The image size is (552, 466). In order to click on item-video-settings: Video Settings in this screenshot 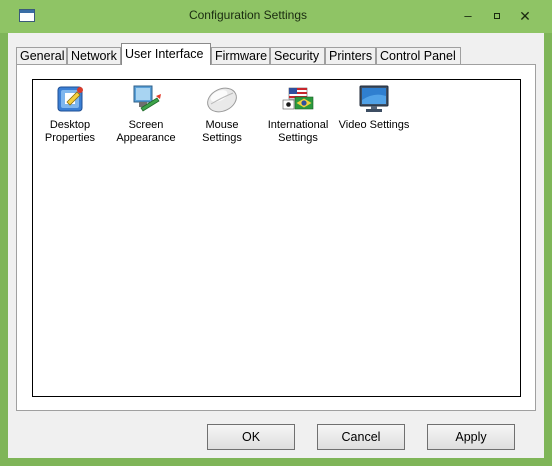, I will do `click(374, 108)`.